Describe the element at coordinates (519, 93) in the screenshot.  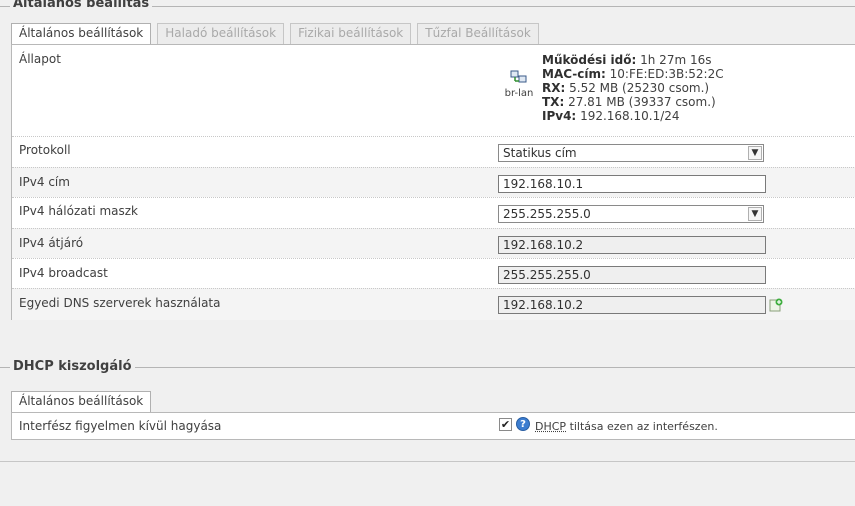
I see `interface-name: br-lan` at that location.